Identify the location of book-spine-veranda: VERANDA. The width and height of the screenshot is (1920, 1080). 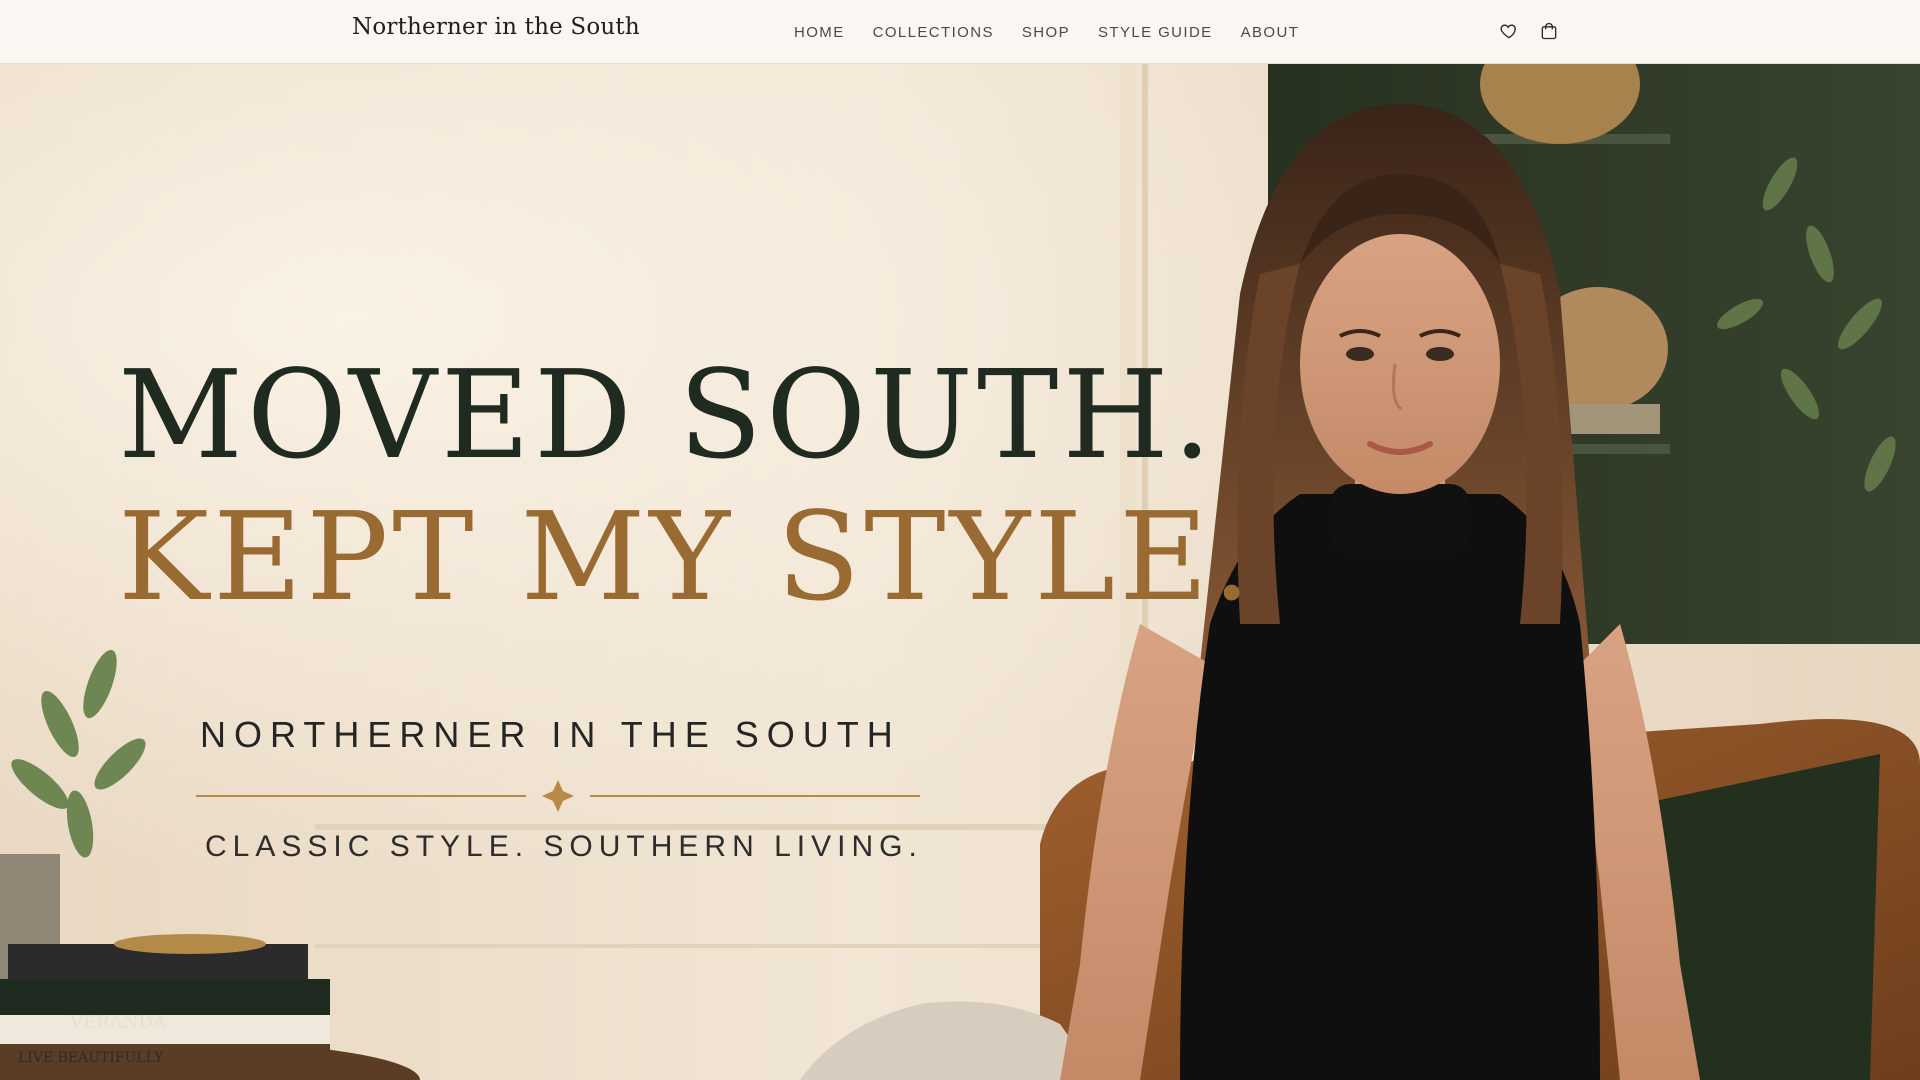
(118, 1022).